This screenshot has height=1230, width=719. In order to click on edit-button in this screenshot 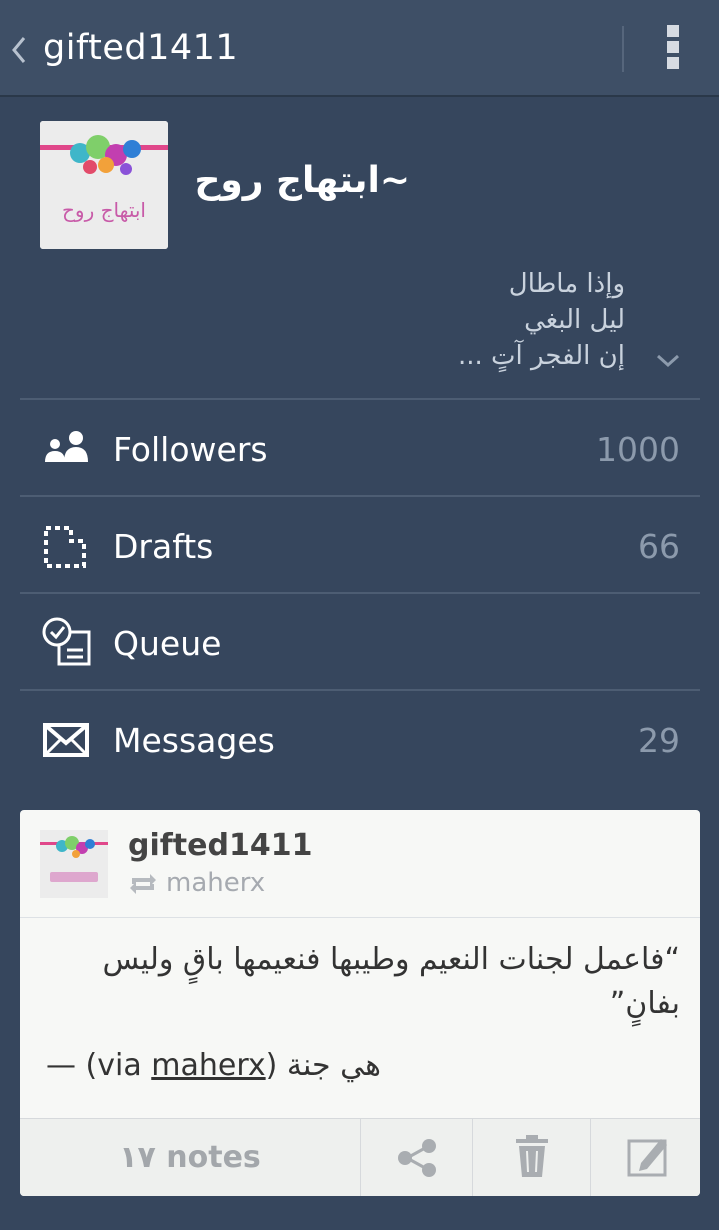, I will do `click(645, 1157)`.